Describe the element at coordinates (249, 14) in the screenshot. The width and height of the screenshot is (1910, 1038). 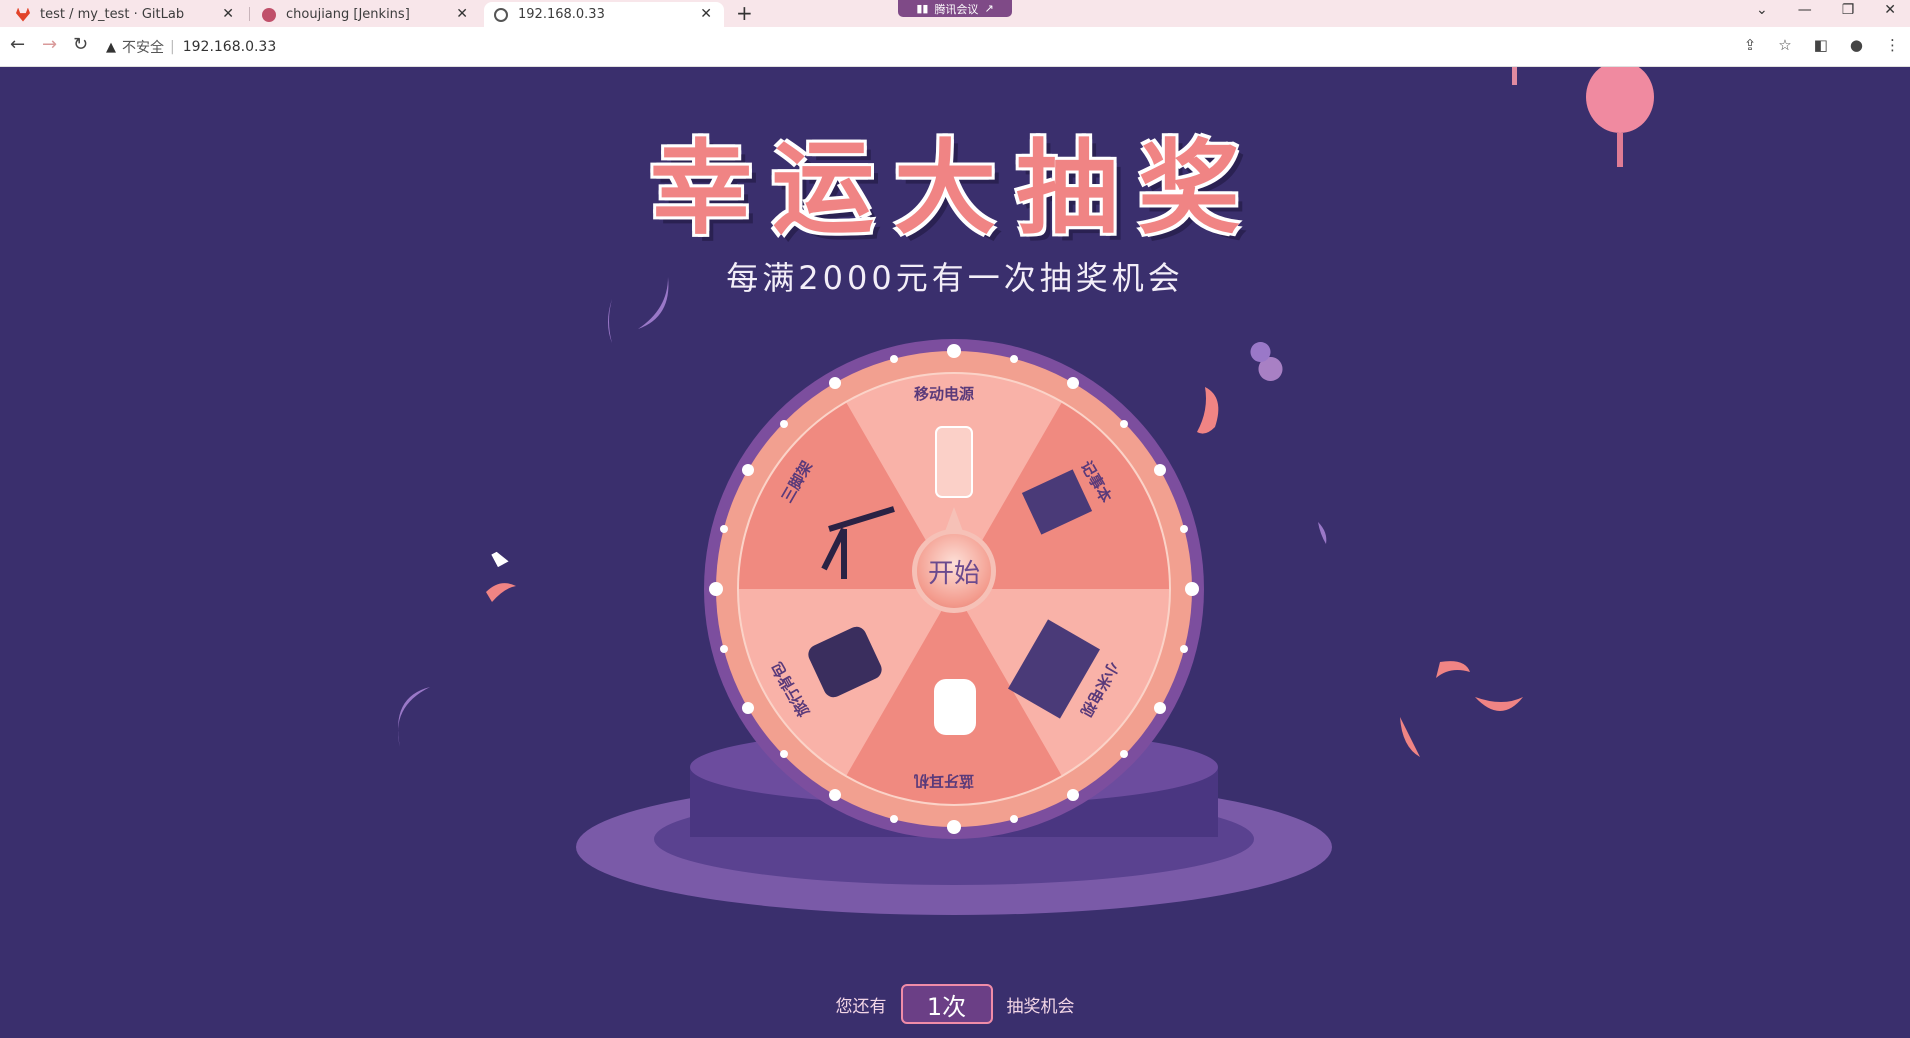
I see `tab-divider` at that location.